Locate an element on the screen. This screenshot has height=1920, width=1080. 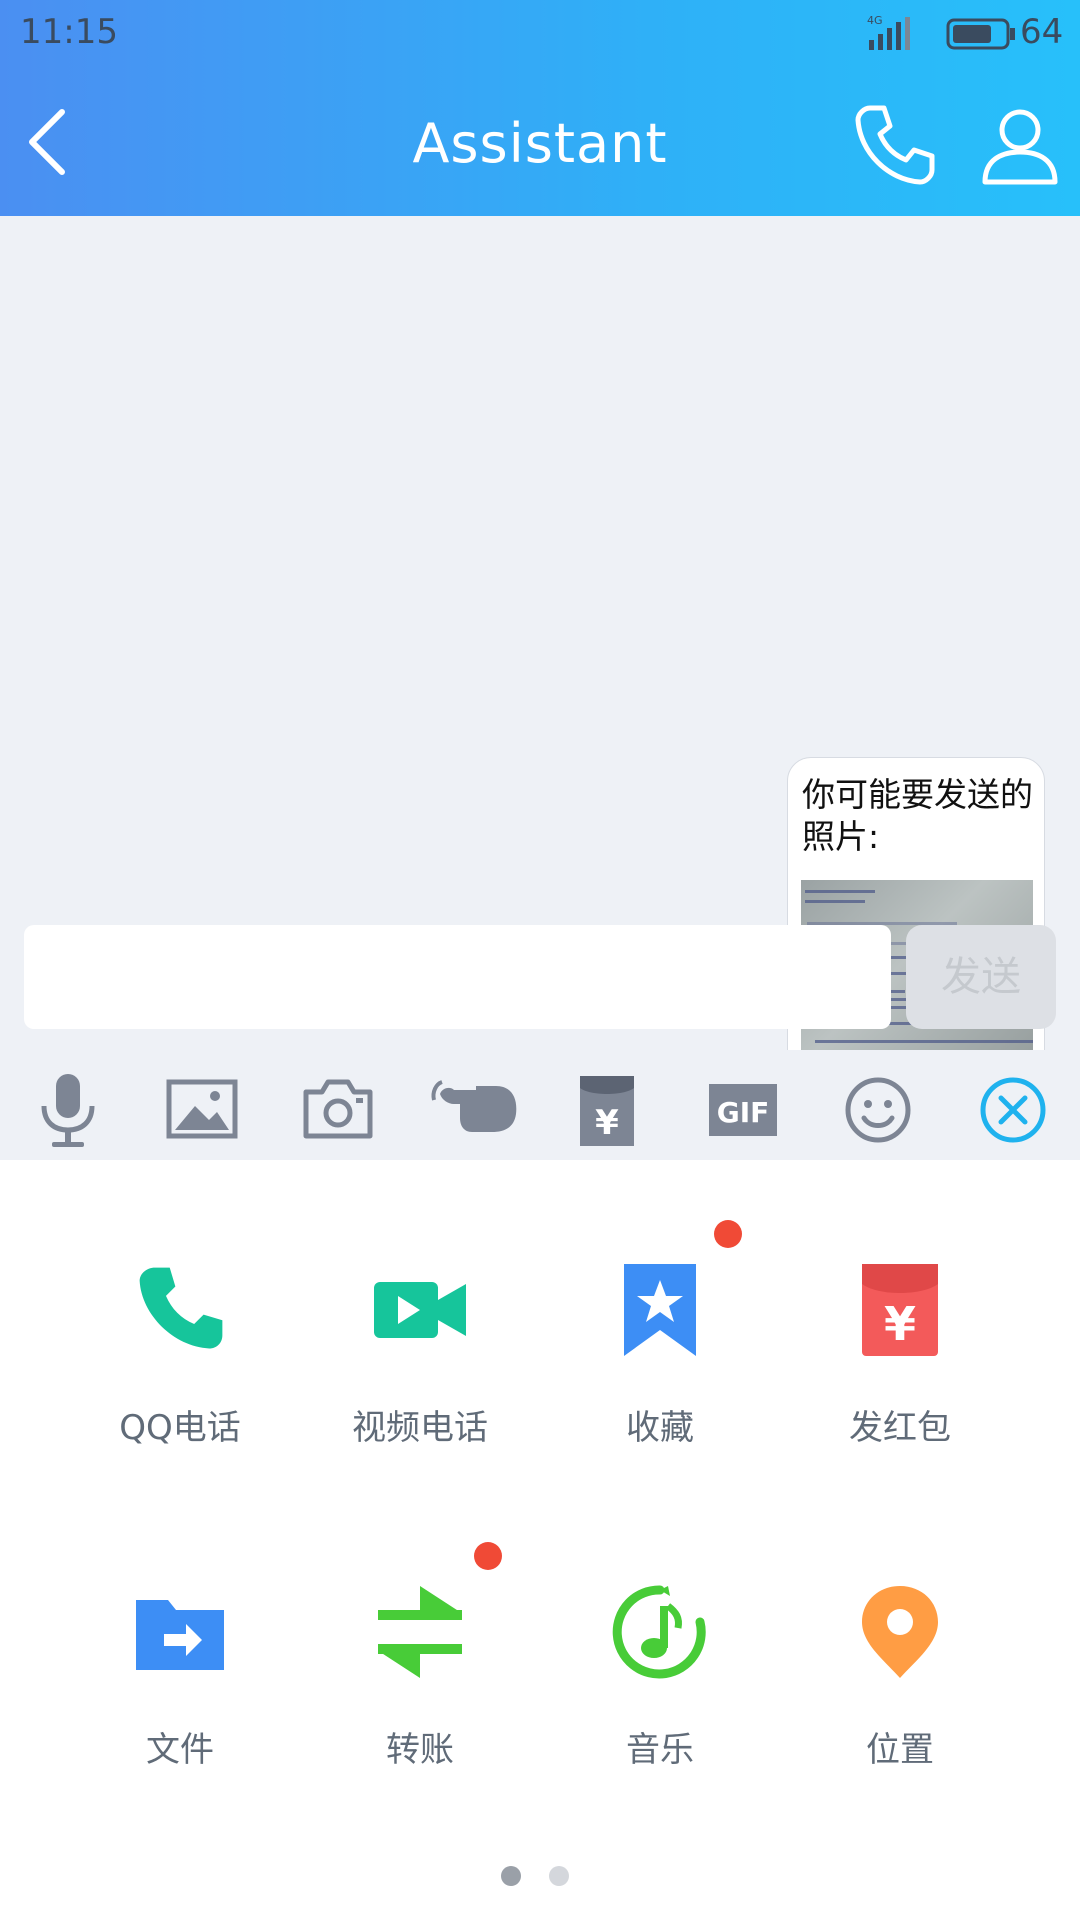
battery-icon is located at coordinates (981, 38).